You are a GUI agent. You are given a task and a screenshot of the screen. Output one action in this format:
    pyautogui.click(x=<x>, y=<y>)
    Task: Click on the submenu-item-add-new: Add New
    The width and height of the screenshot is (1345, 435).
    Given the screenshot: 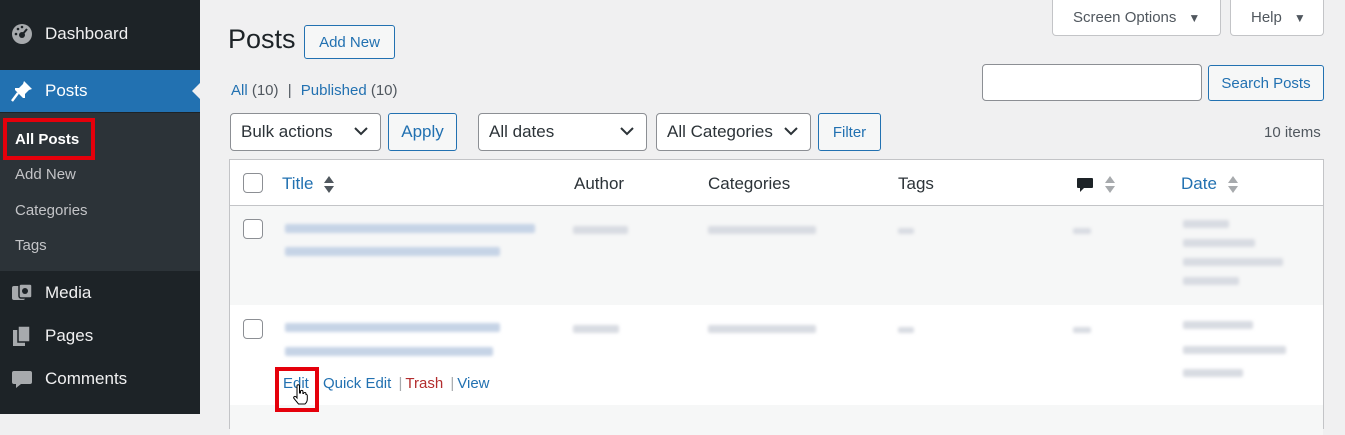 What is the action you would take?
    pyautogui.click(x=45, y=174)
    